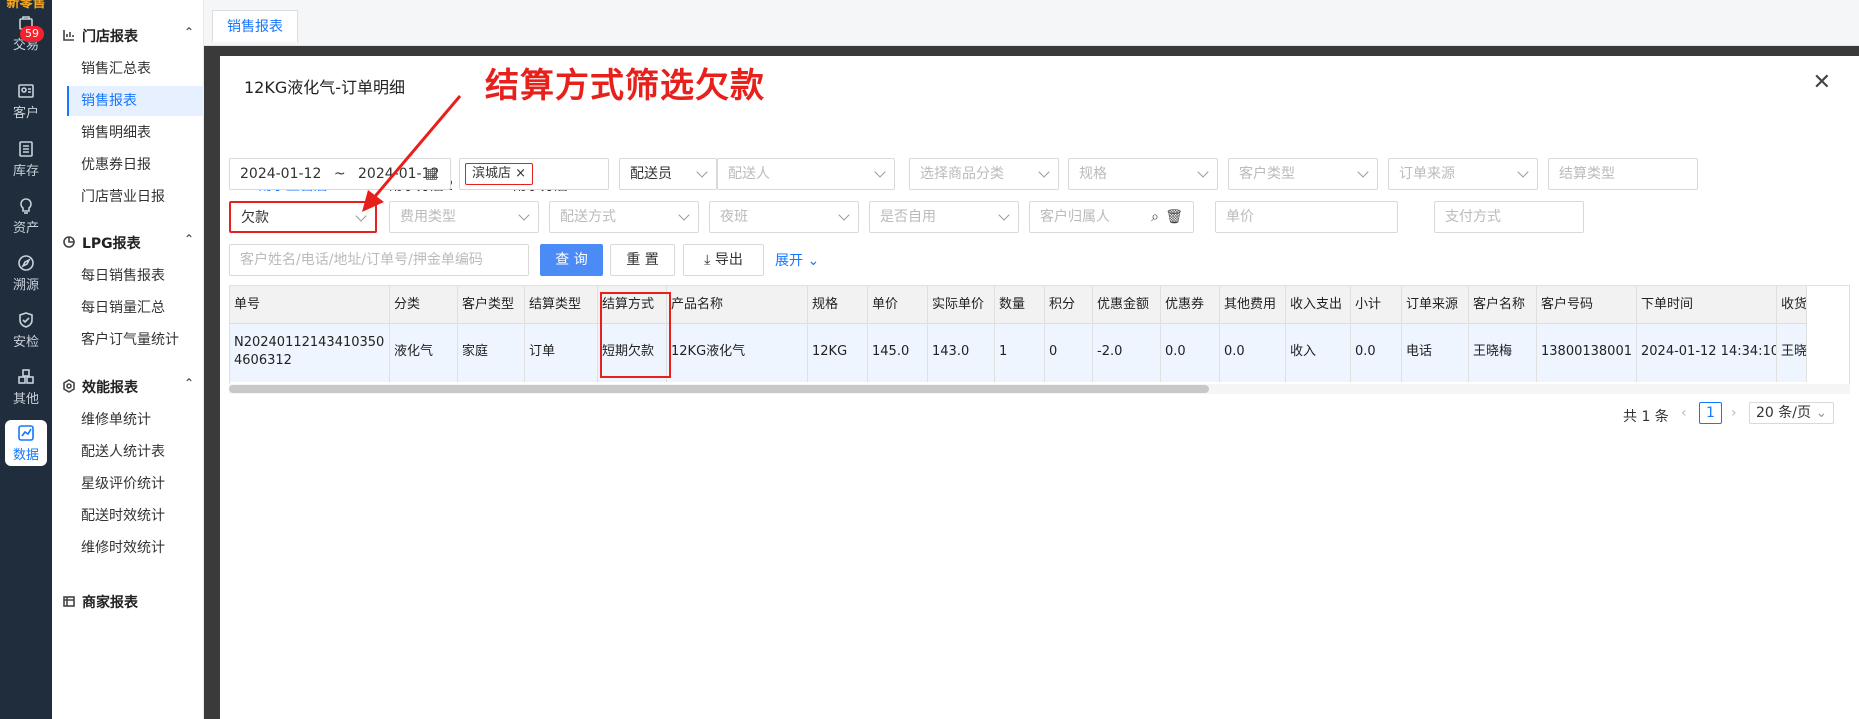 This screenshot has height=719, width=1859. What do you see at coordinates (431, 174) in the screenshot?
I see `calendar-icon: ▦` at bounding box center [431, 174].